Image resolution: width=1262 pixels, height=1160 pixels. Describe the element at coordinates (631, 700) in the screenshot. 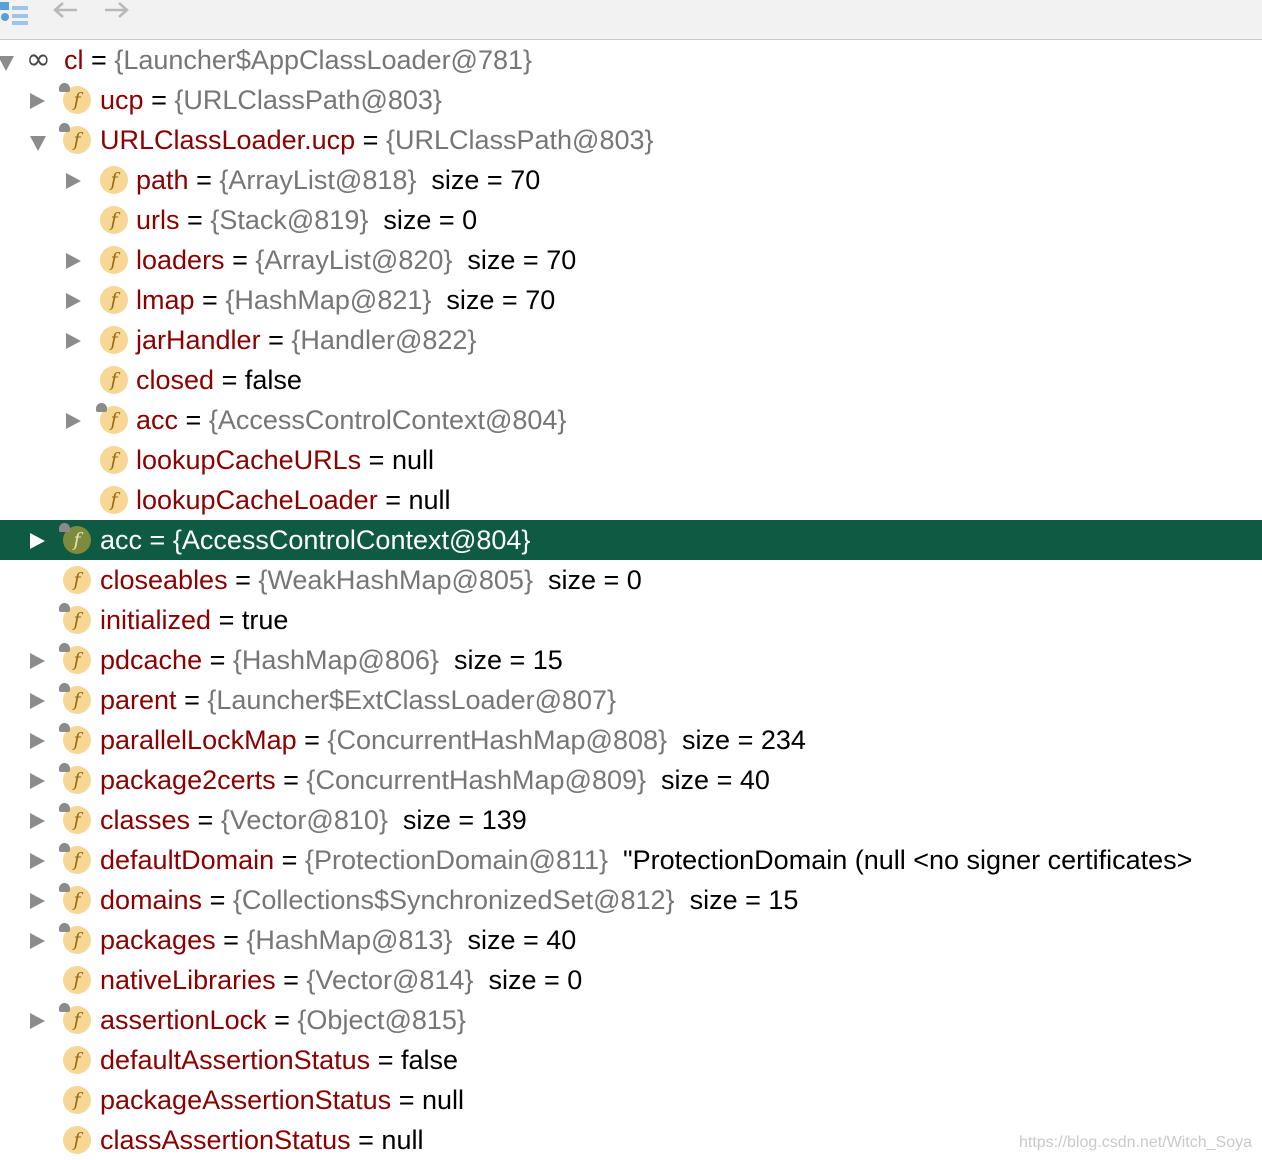

I see `tree-row: f parent = {Launcher$ExtClassLoader@807}` at that location.